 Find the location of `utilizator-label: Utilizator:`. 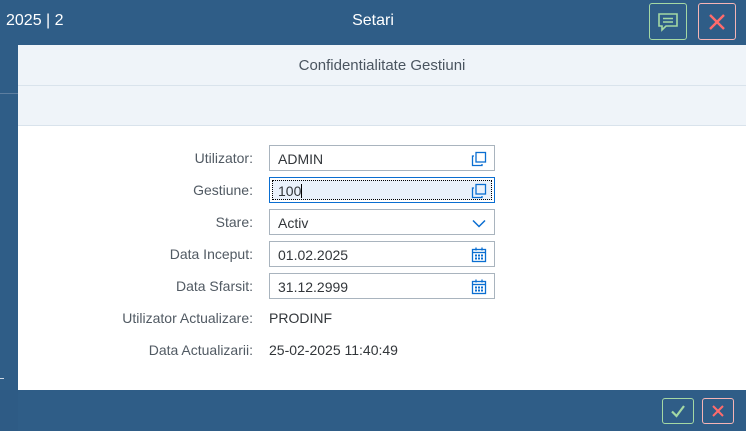

utilizator-label: Utilizator: is located at coordinates (223, 158).